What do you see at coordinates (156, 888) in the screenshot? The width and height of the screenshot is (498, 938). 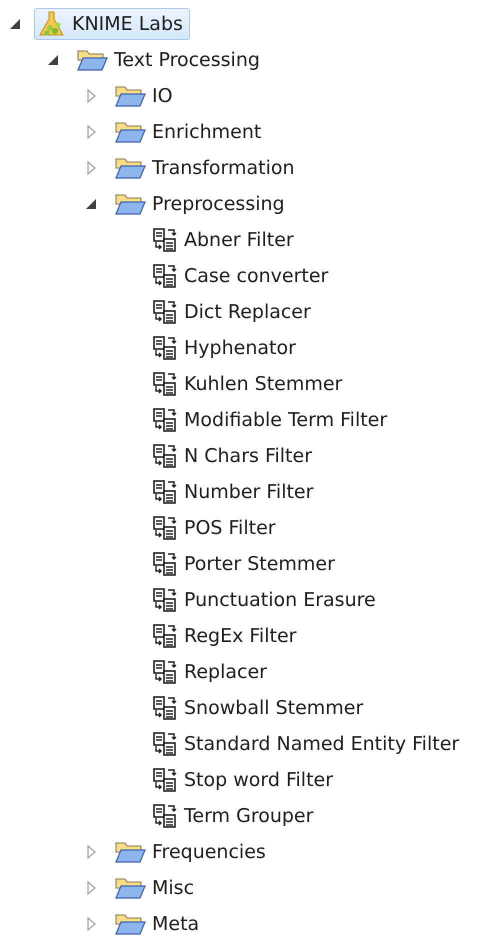 I see `tree-item: Misc` at bounding box center [156, 888].